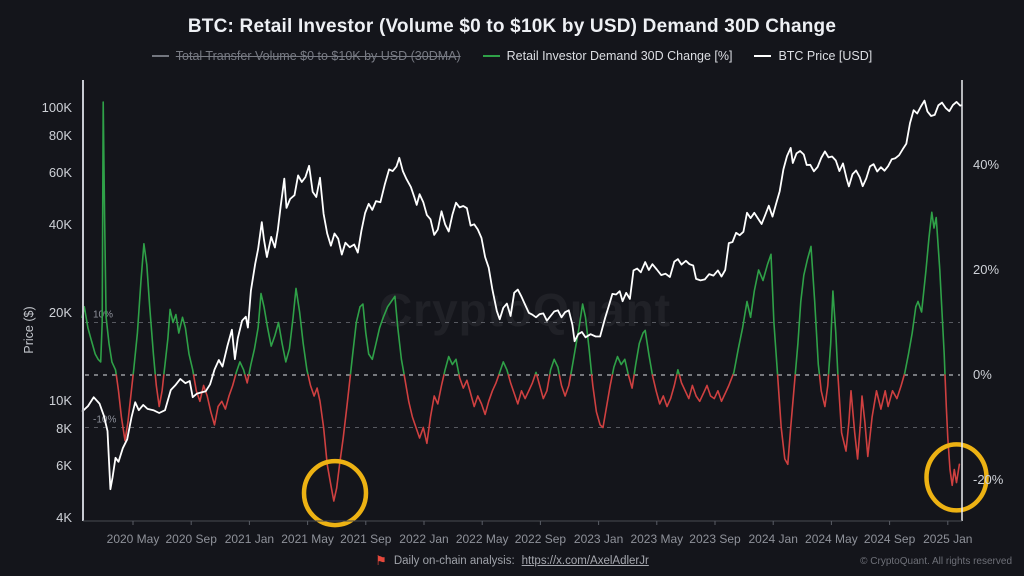 This screenshot has width=1024, height=576. What do you see at coordinates (936, 561) in the screenshot?
I see `copyright: © CryptoQuant. All rights reserved` at bounding box center [936, 561].